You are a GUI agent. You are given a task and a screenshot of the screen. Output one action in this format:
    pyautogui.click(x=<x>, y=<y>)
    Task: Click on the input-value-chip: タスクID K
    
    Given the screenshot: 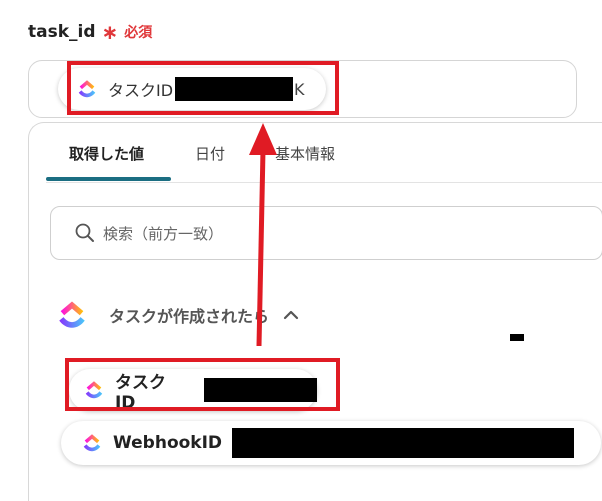 What is the action you would take?
    pyautogui.click(x=192, y=89)
    